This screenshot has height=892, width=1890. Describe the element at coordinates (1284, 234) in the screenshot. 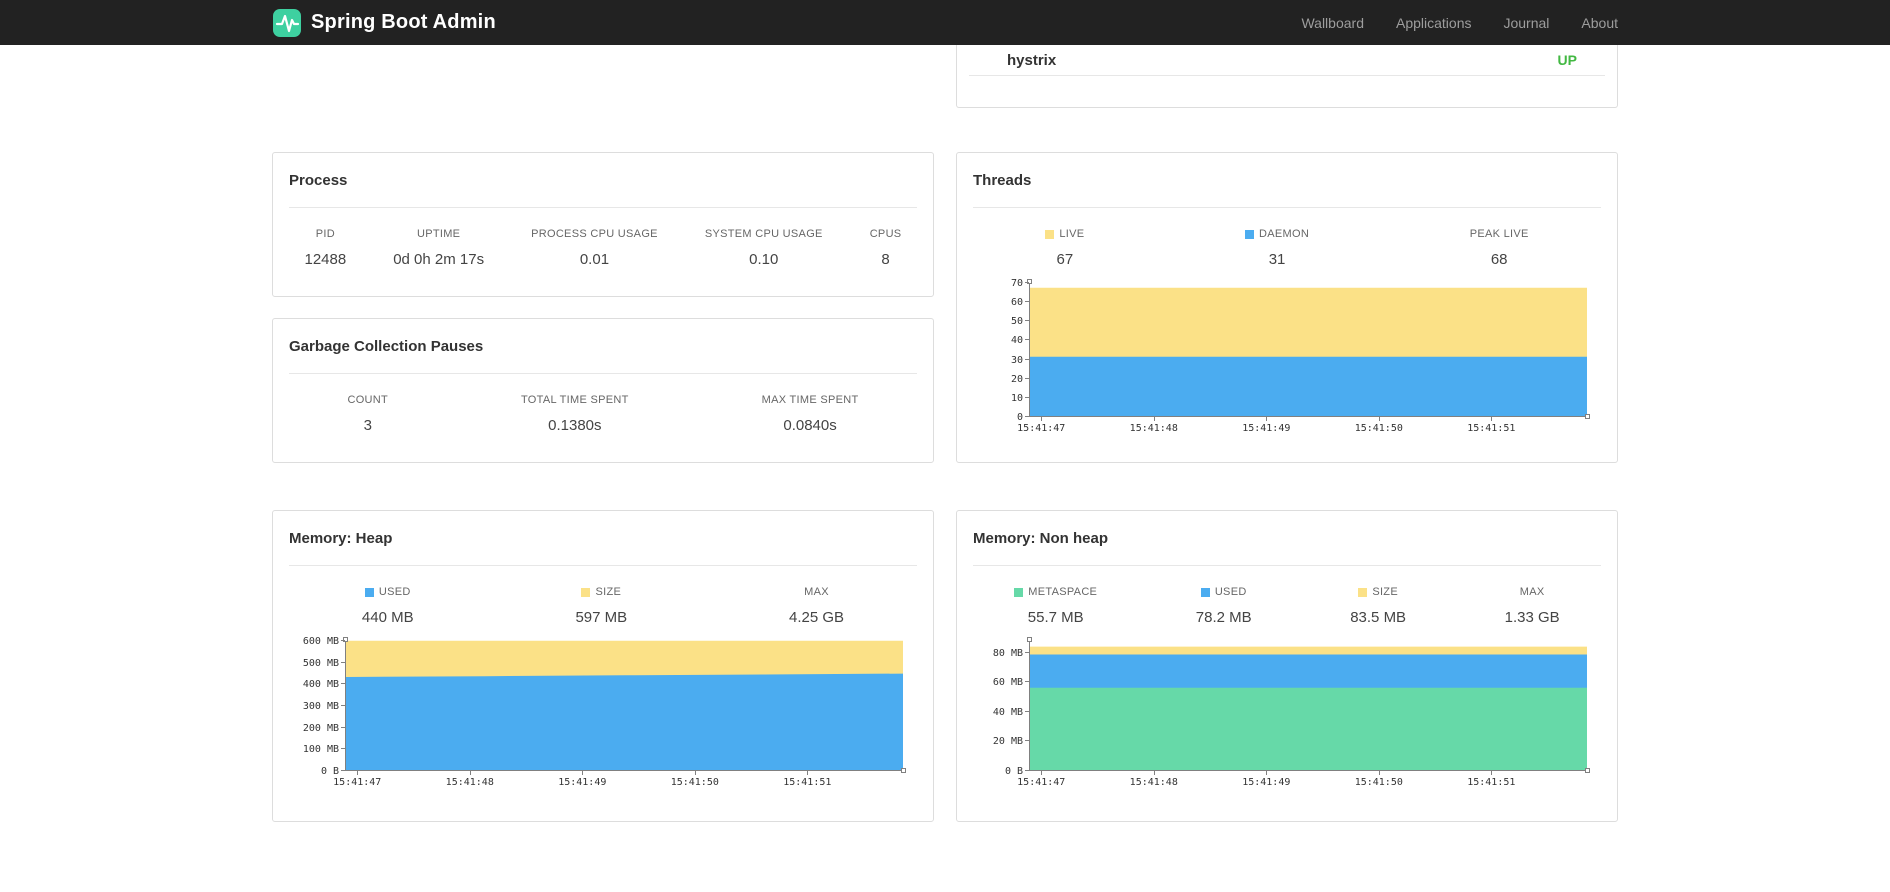

I see `stat-label-text: DAEMON` at that location.